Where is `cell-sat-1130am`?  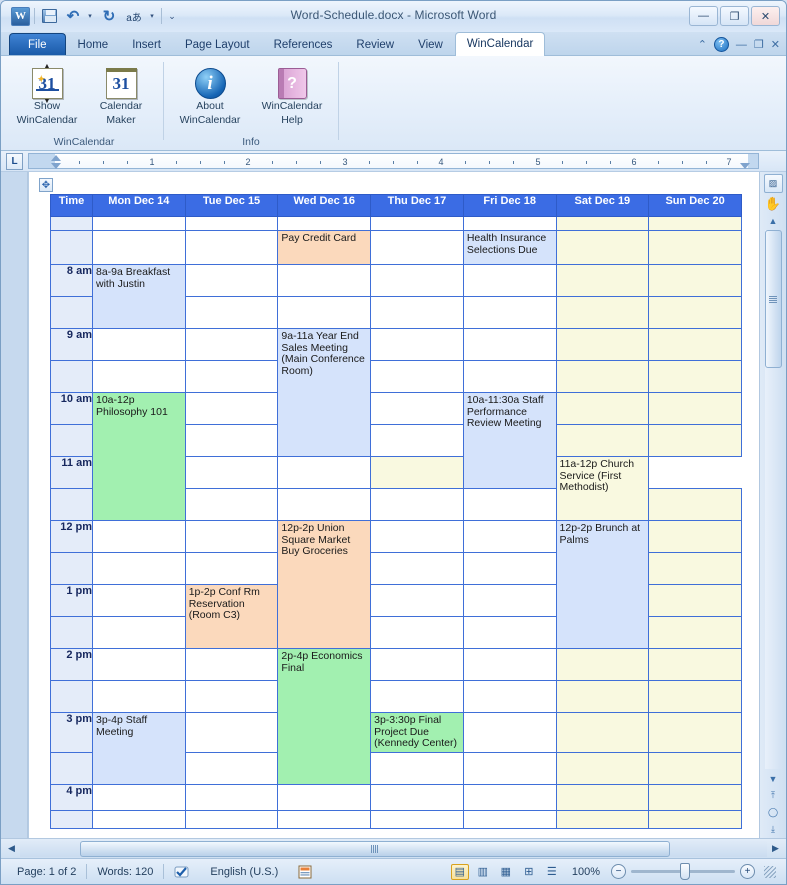
cell-sat-1130am is located at coordinates (695, 504).